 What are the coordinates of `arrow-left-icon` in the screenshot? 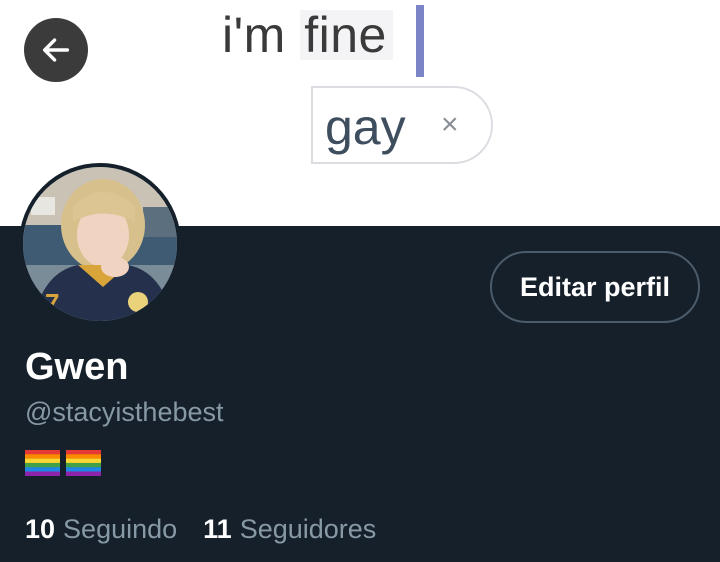 It's located at (56, 50).